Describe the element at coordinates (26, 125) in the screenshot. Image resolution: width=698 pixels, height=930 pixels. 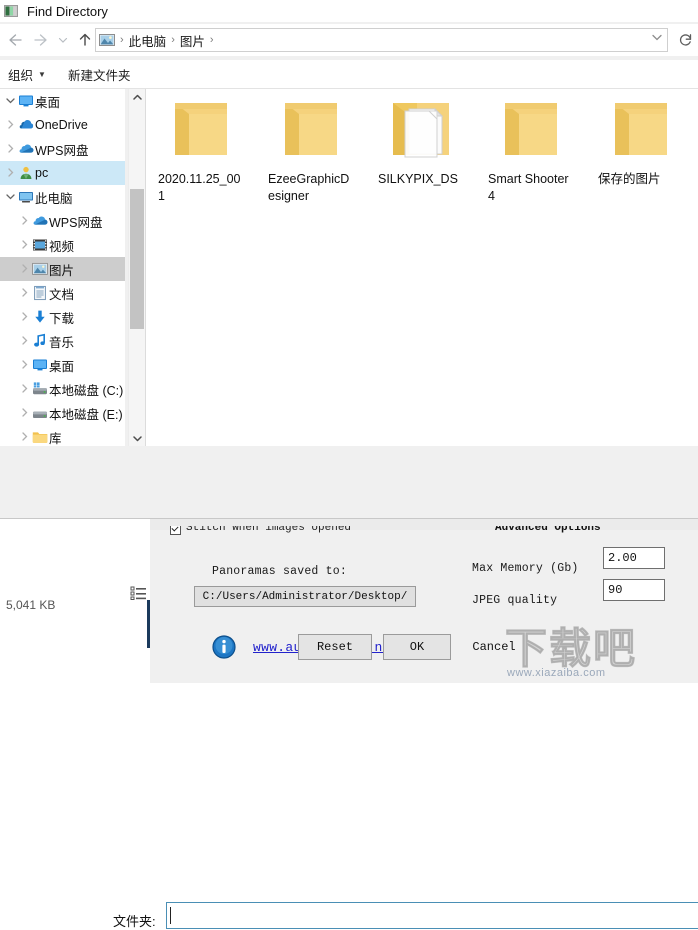
I see `cloud-icon` at that location.